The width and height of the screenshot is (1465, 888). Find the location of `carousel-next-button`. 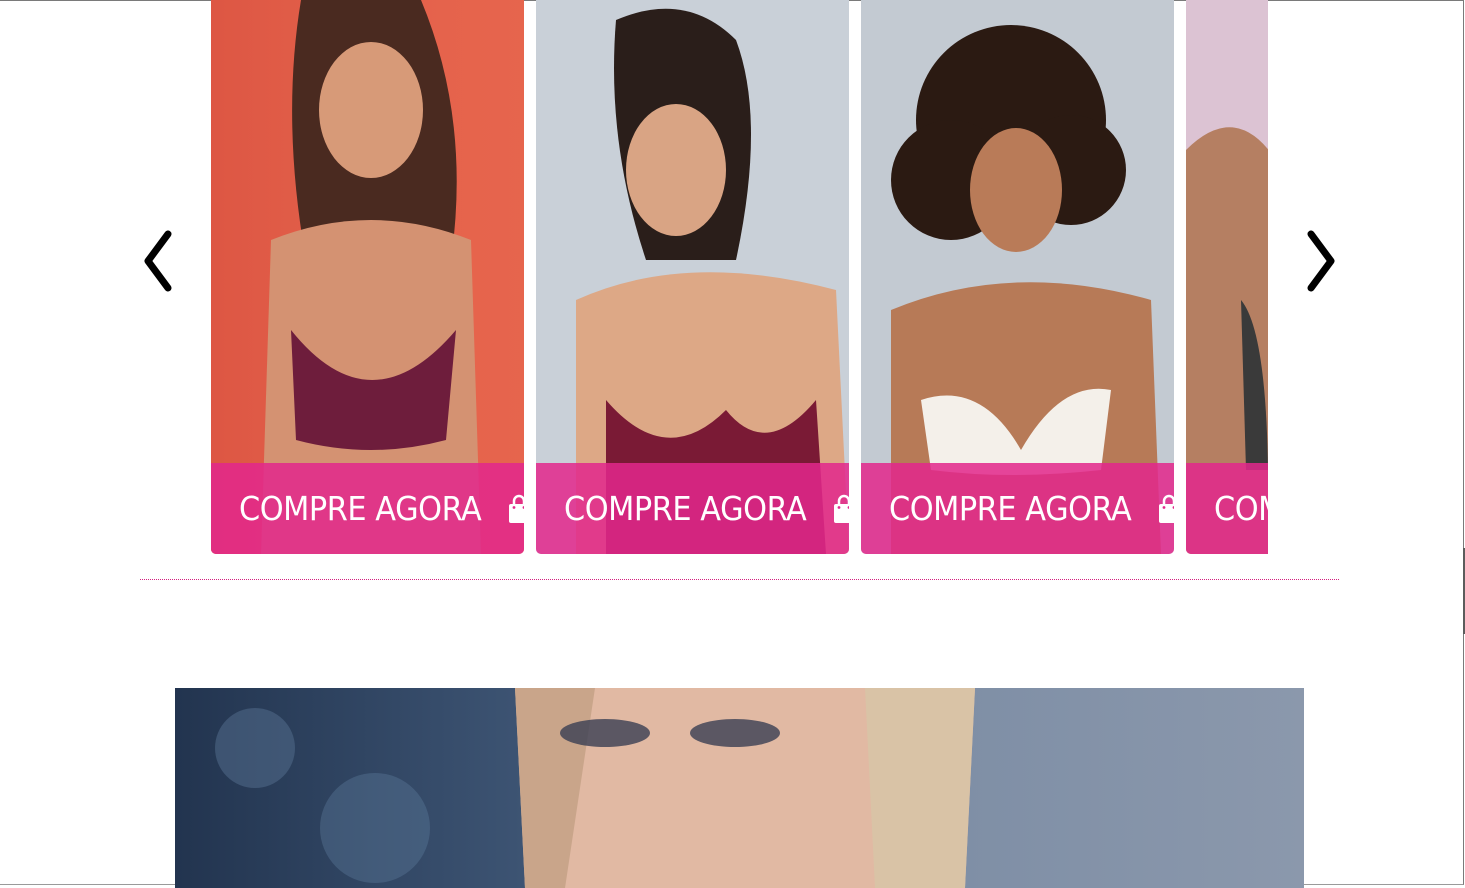

carousel-next-button is located at coordinates (1322, 261).